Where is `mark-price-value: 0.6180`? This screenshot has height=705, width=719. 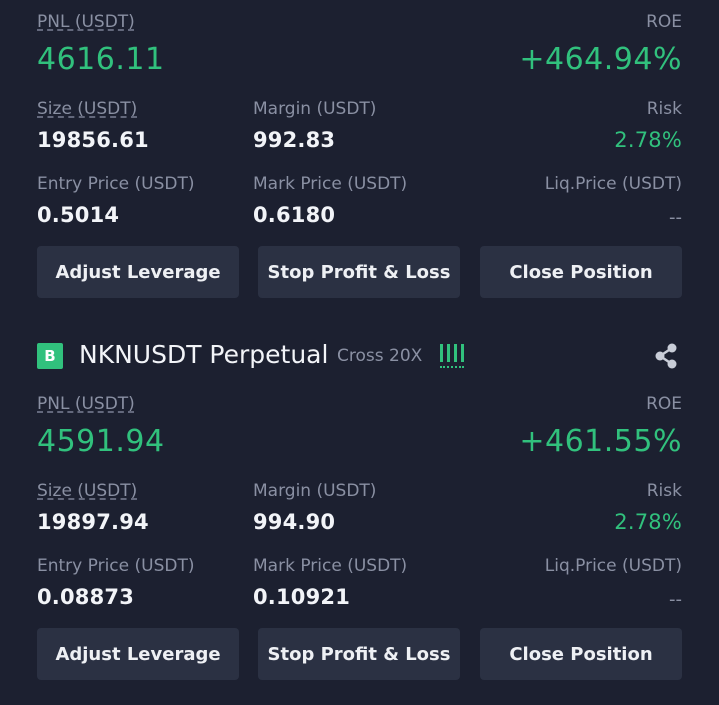
mark-price-value: 0.6180 is located at coordinates (294, 215).